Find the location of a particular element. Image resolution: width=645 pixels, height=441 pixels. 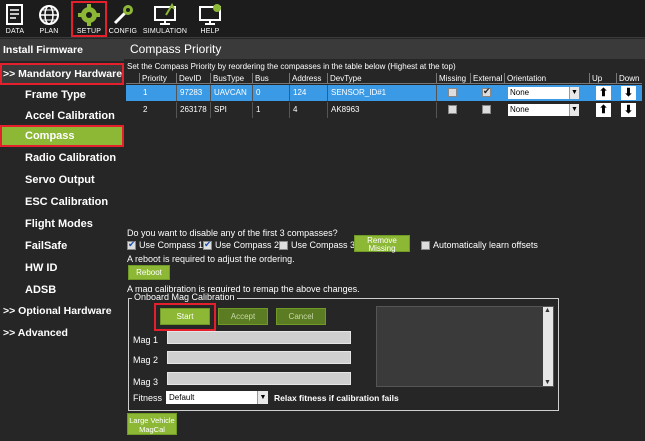

cell-bus: 1 is located at coordinates (271, 110).